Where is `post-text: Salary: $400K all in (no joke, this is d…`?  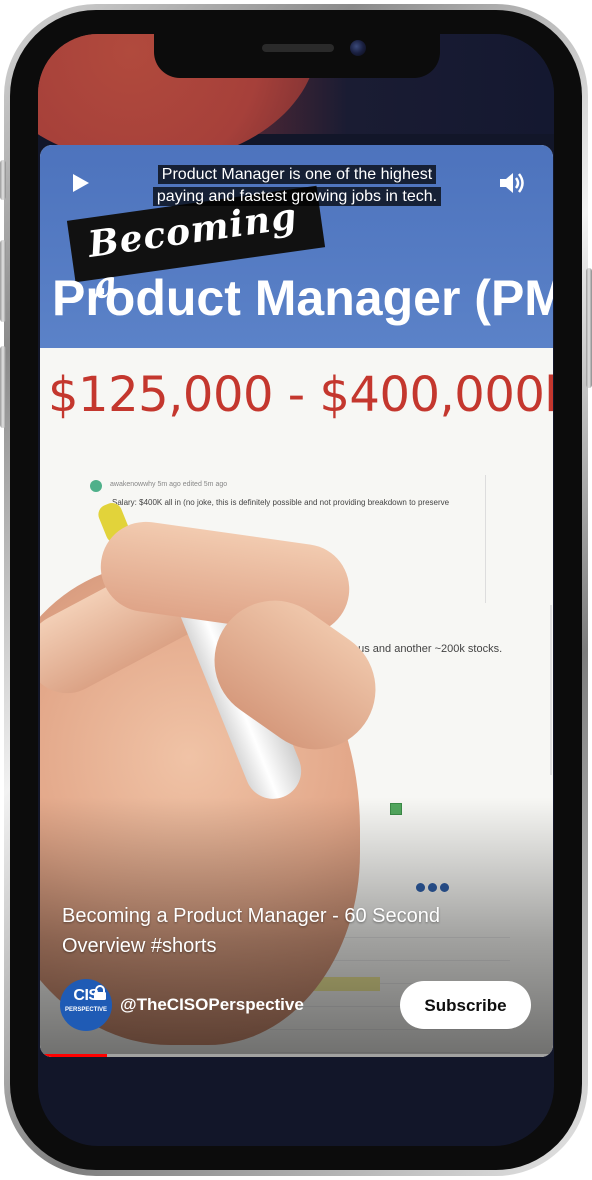
post-text: Salary: $400K all in (no joke, this is d… is located at coordinates (281, 502).